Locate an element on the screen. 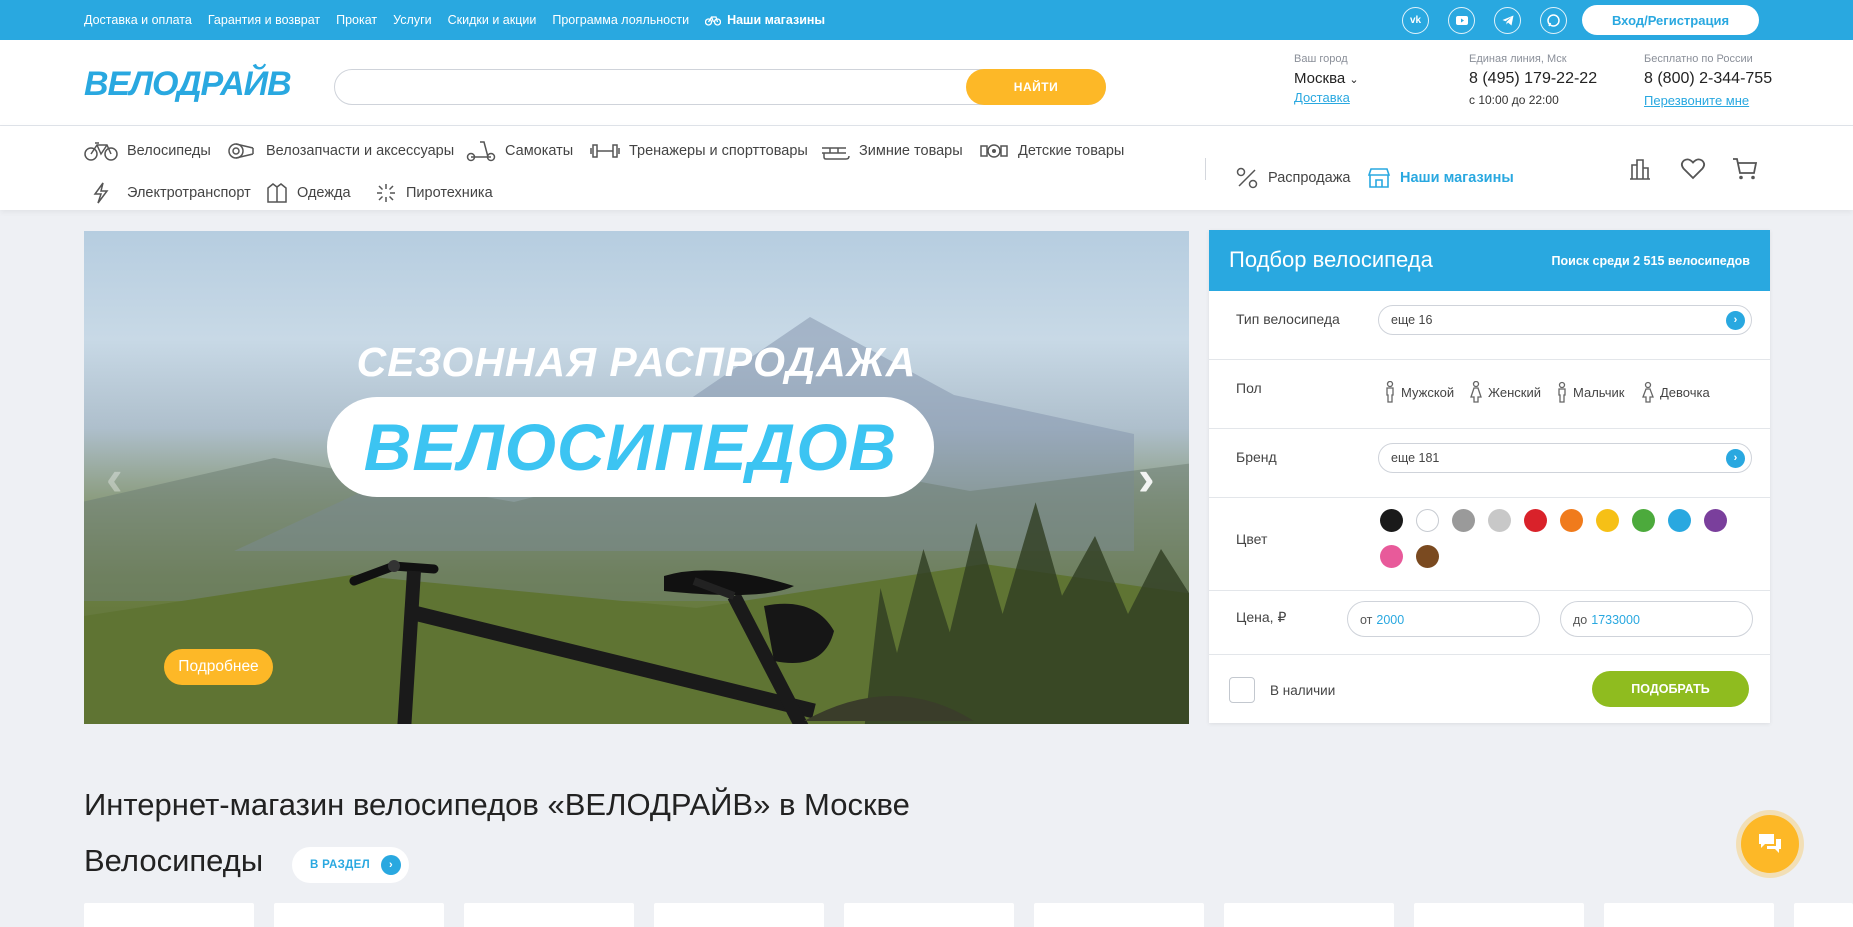 Image resolution: width=1853 pixels, height=927 pixels. top-link-warranty: Гарантия и возврат is located at coordinates (264, 20).